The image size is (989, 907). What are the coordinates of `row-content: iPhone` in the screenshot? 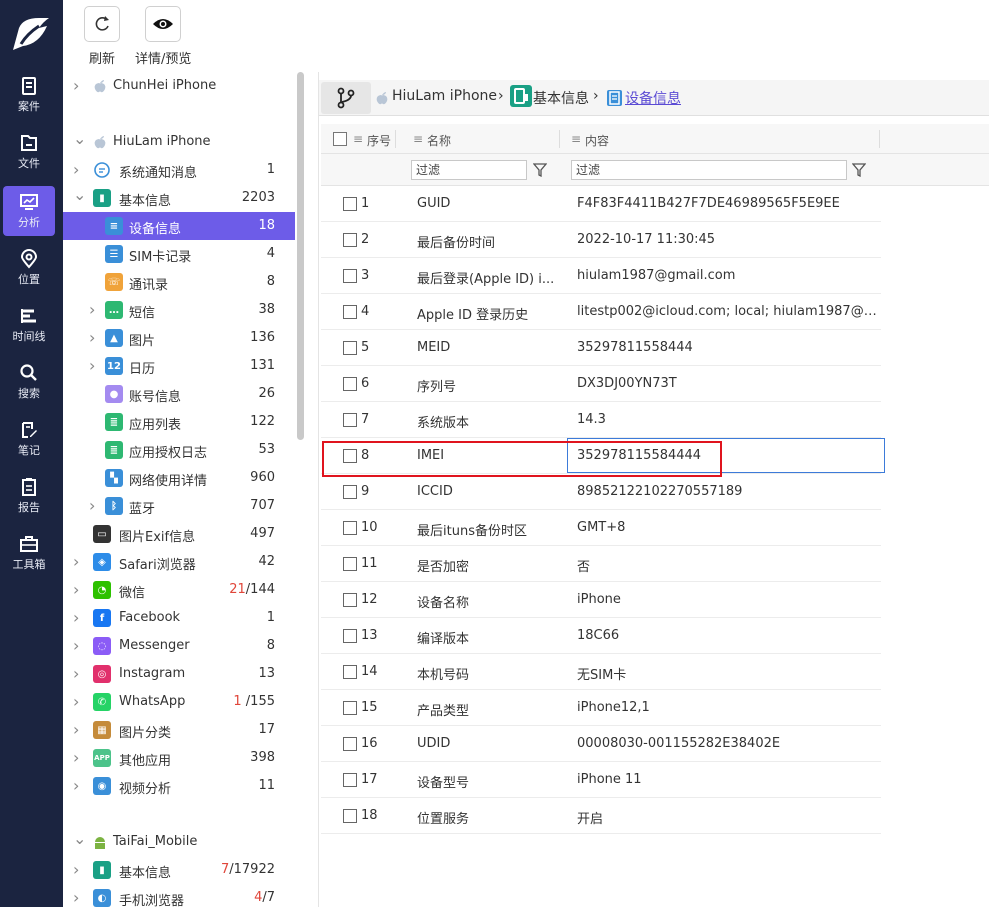 It's located at (727, 599).